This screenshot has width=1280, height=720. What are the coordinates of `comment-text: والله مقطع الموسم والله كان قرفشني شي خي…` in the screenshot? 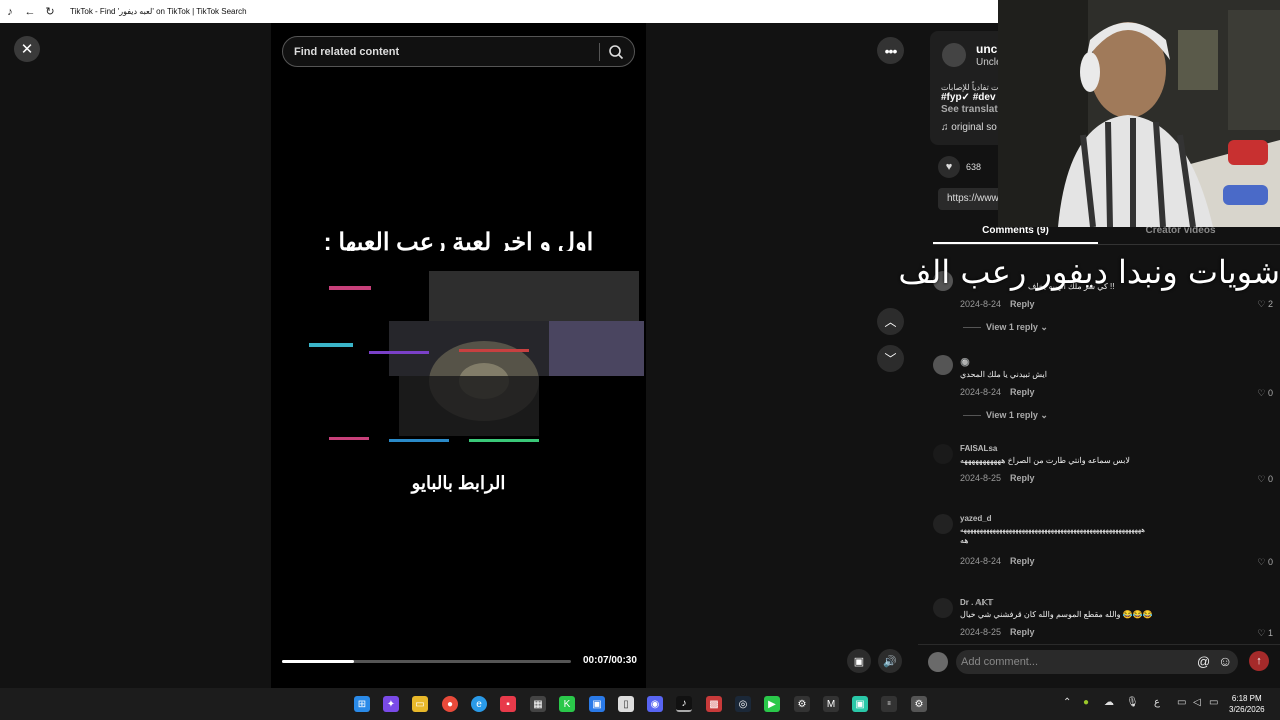 It's located at (1056, 614).